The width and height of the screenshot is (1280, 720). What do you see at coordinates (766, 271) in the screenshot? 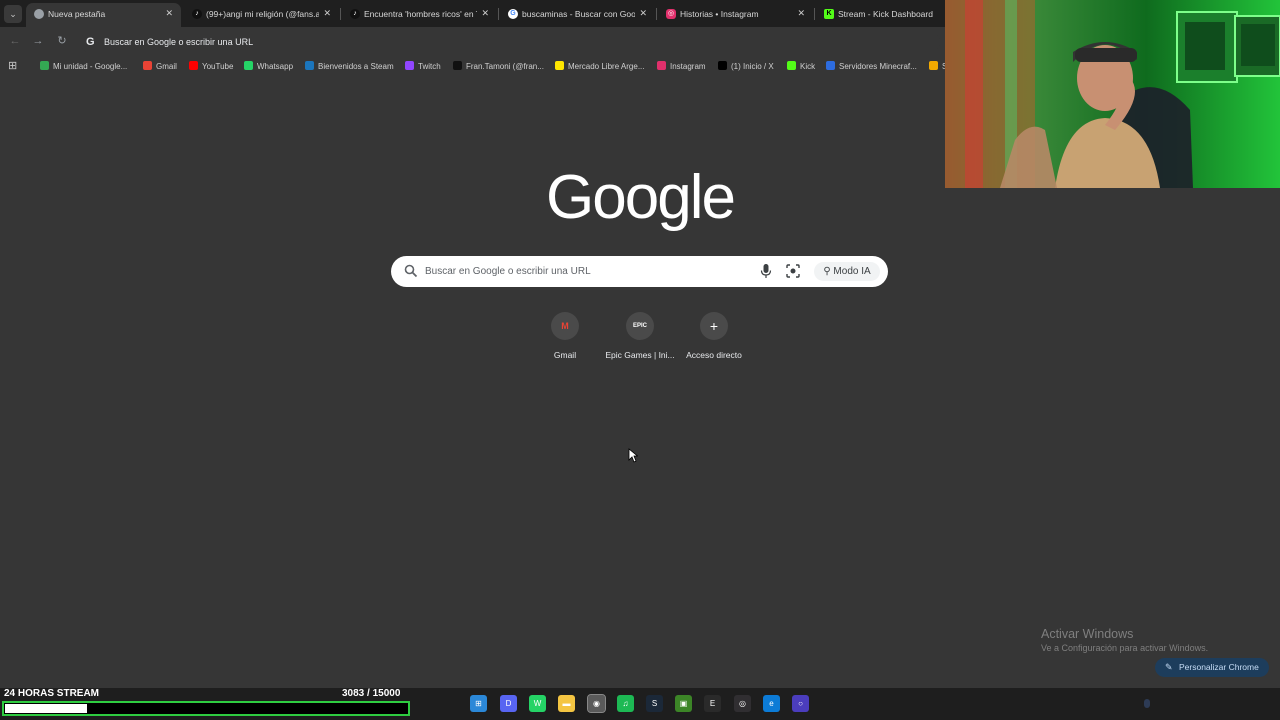
I see `voice-search-icon` at bounding box center [766, 271].